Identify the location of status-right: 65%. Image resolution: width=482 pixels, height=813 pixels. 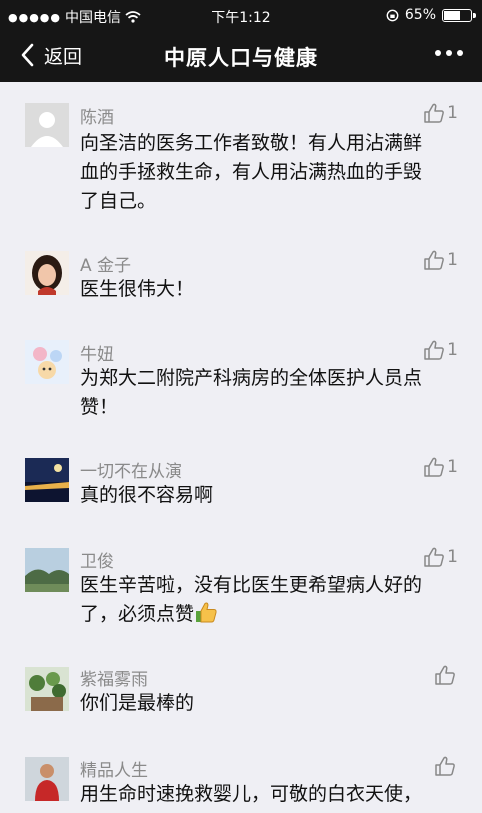
(431, 15).